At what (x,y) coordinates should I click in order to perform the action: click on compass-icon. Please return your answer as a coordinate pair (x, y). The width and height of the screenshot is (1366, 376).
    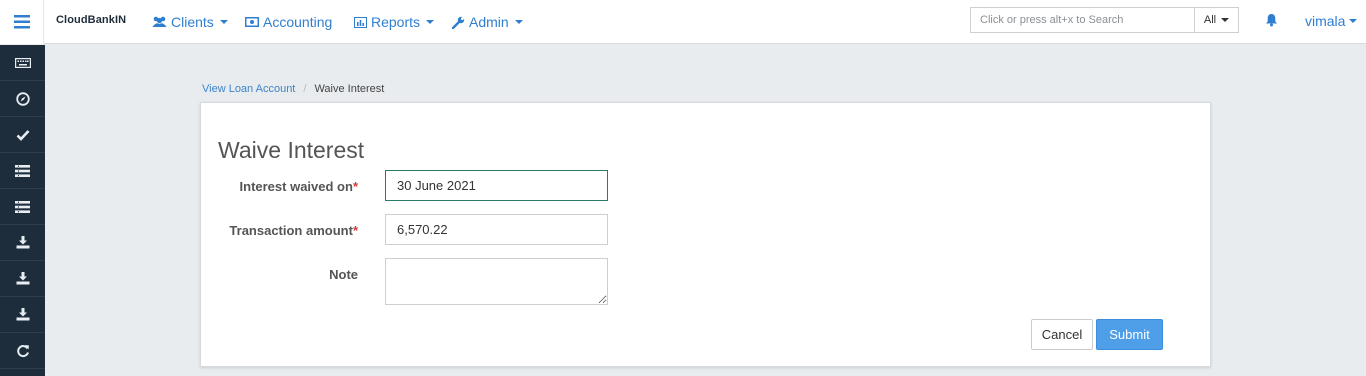
    Looking at the image, I should click on (22, 98).